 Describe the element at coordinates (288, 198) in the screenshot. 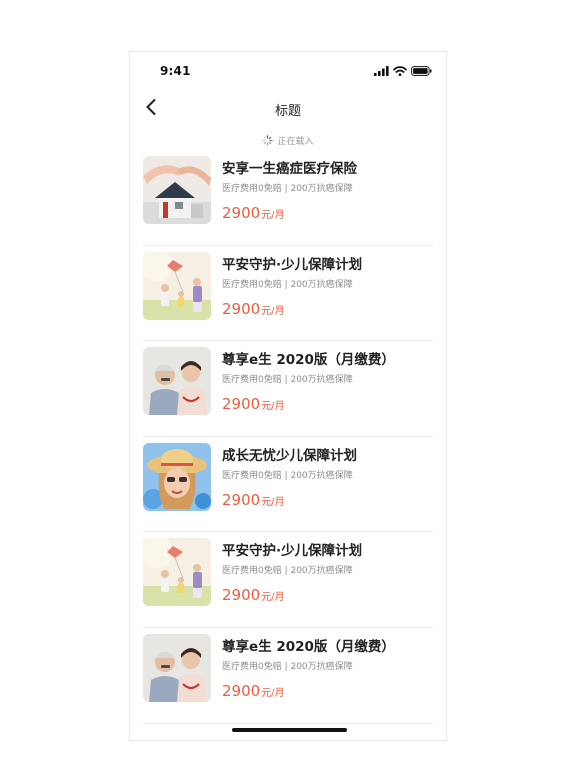

I see `product-item: 安享一生癌症医疗保险 医疗费用0免赔 | 200万抗癌保障 2900元/月` at that location.